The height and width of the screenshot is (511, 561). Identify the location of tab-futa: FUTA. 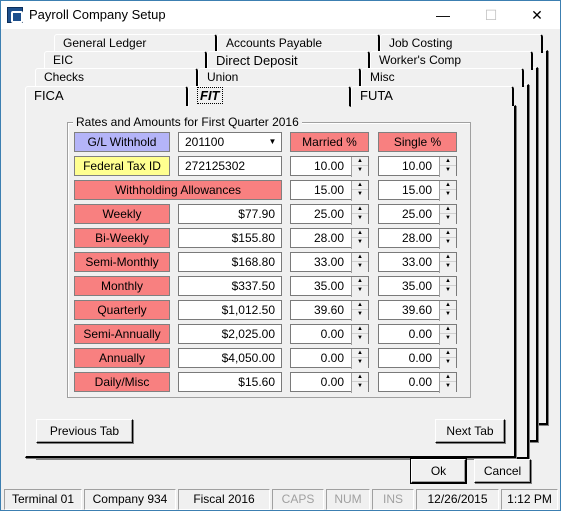
(432, 96).